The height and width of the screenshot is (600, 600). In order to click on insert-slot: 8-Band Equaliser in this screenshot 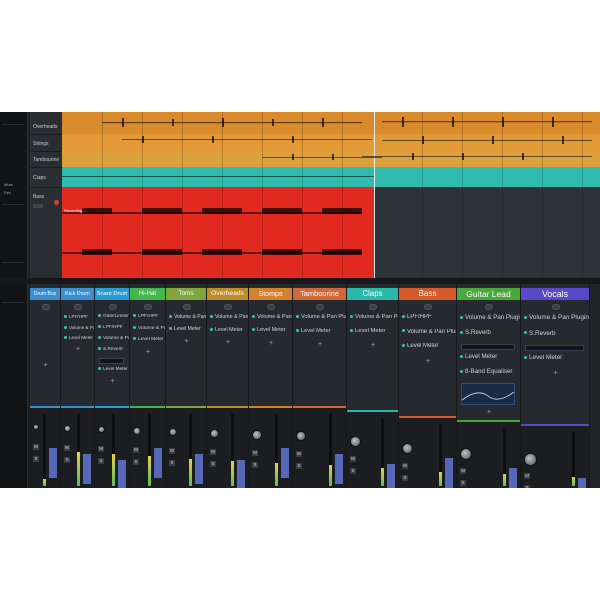, I will do `click(490, 371)`.